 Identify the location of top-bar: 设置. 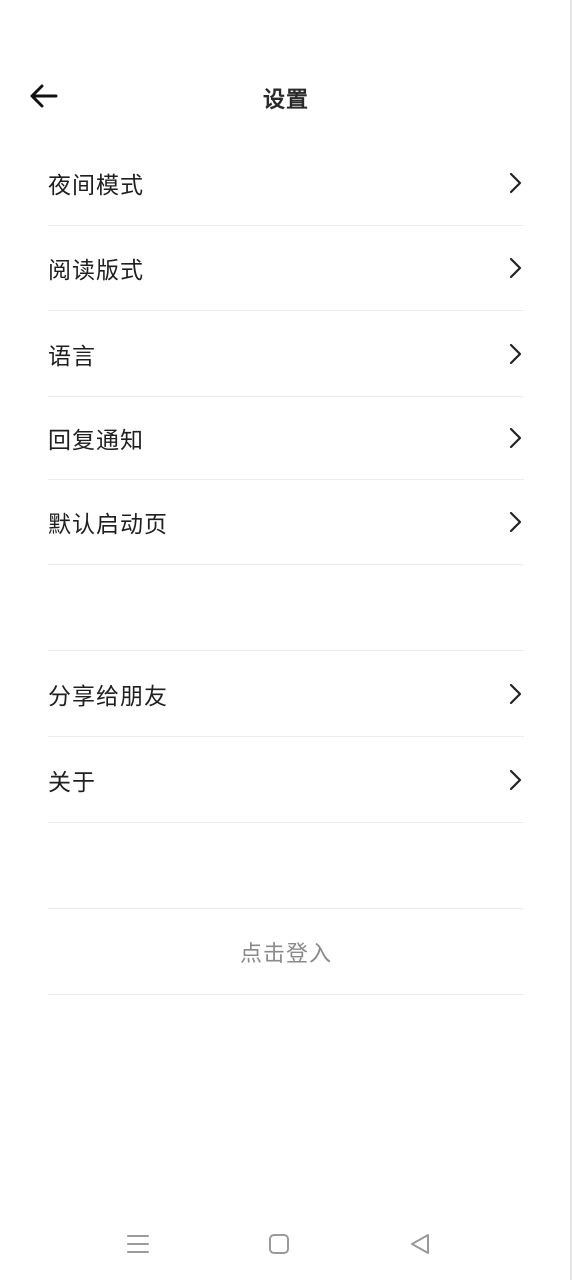
(286, 96).